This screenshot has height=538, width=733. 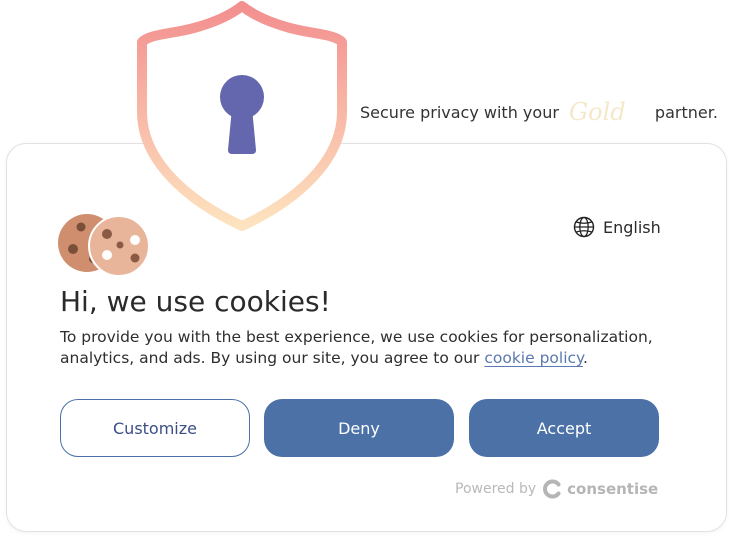 I want to click on language-selector: English, so click(x=617, y=227).